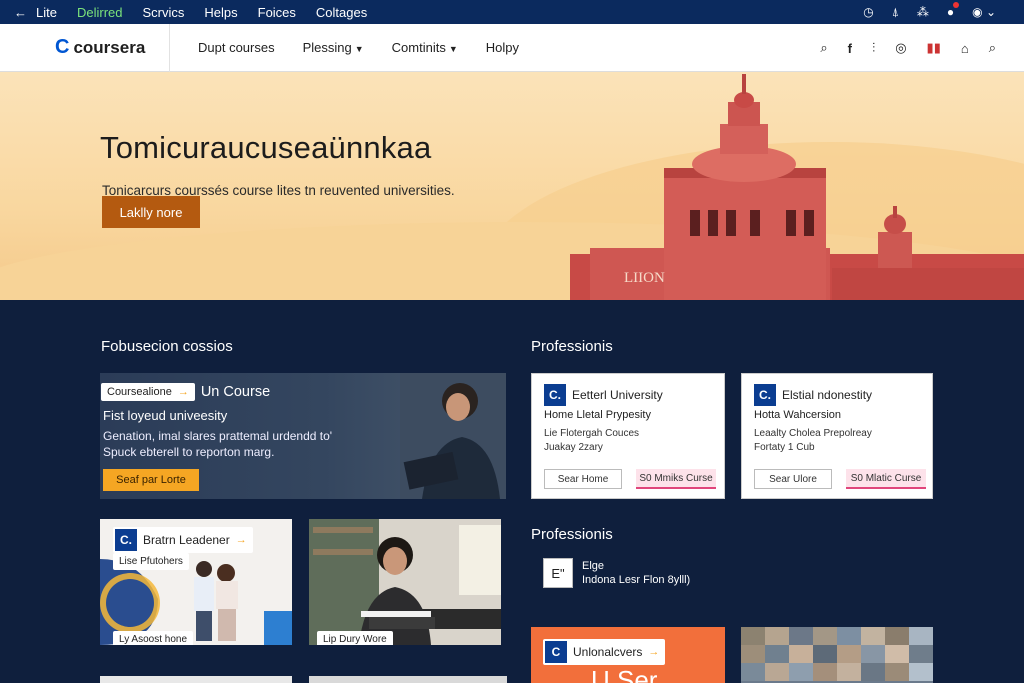 This screenshot has width=1024, height=683. Describe the element at coordinates (593, 566) in the screenshot. I see `professional-item-title: Elge` at that location.